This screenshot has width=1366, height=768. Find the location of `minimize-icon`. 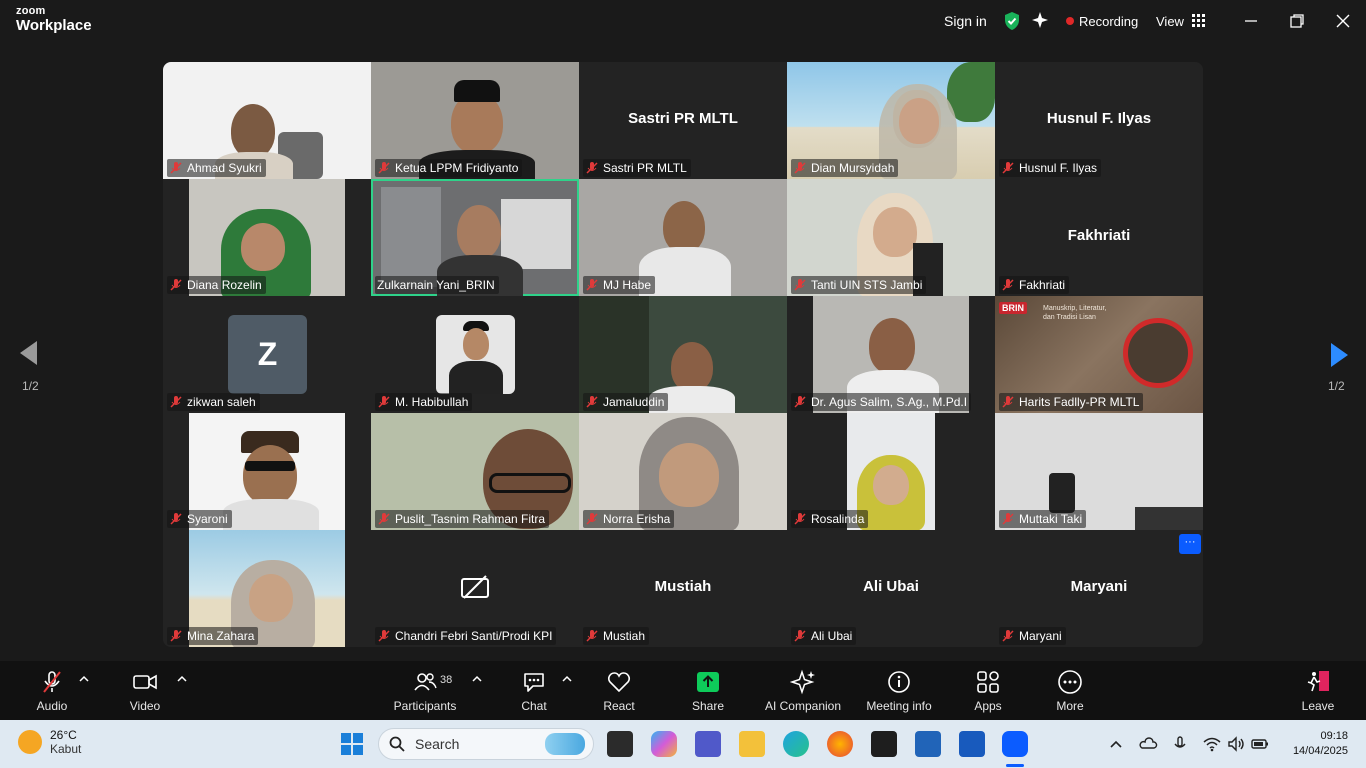

minimize-icon is located at coordinates (1251, 21).